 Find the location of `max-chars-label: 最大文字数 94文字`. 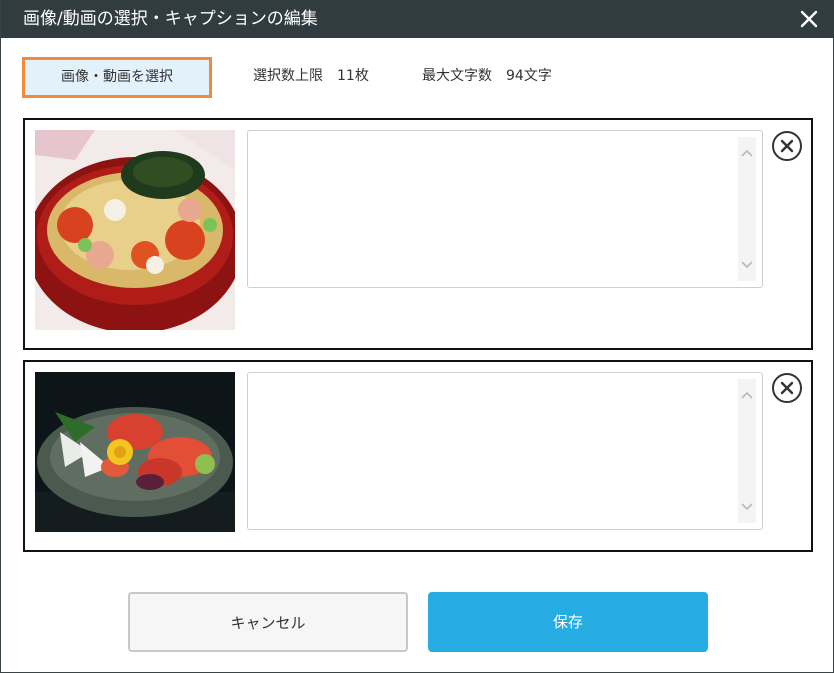

max-chars-label: 最大文字数 94文字 is located at coordinates (487, 76).